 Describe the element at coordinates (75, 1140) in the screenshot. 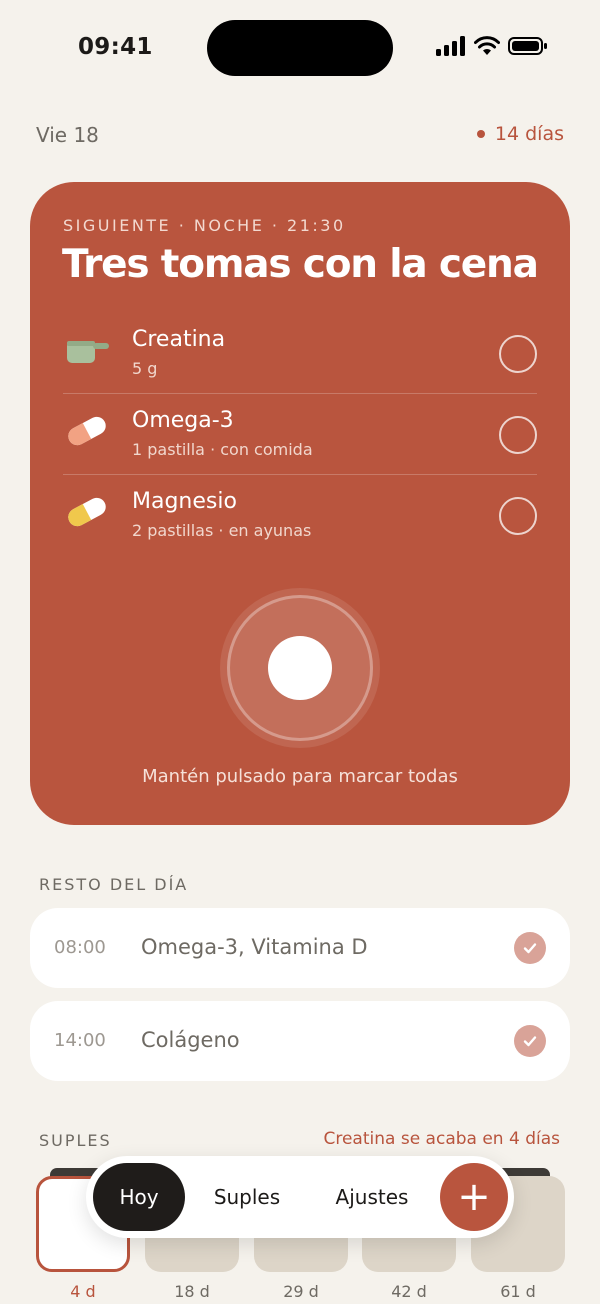

I see `supplements-label: SUPLES` at that location.